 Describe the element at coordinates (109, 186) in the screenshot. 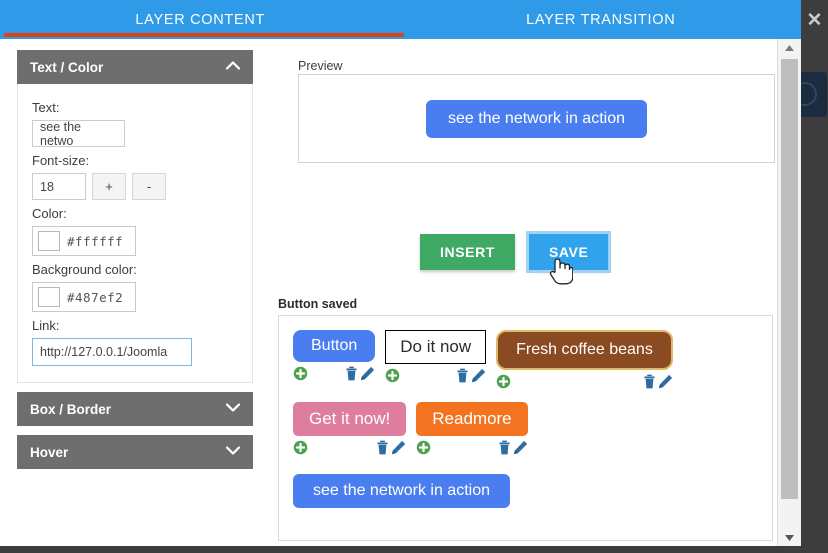

I see `font-size-increase-button: +` at that location.